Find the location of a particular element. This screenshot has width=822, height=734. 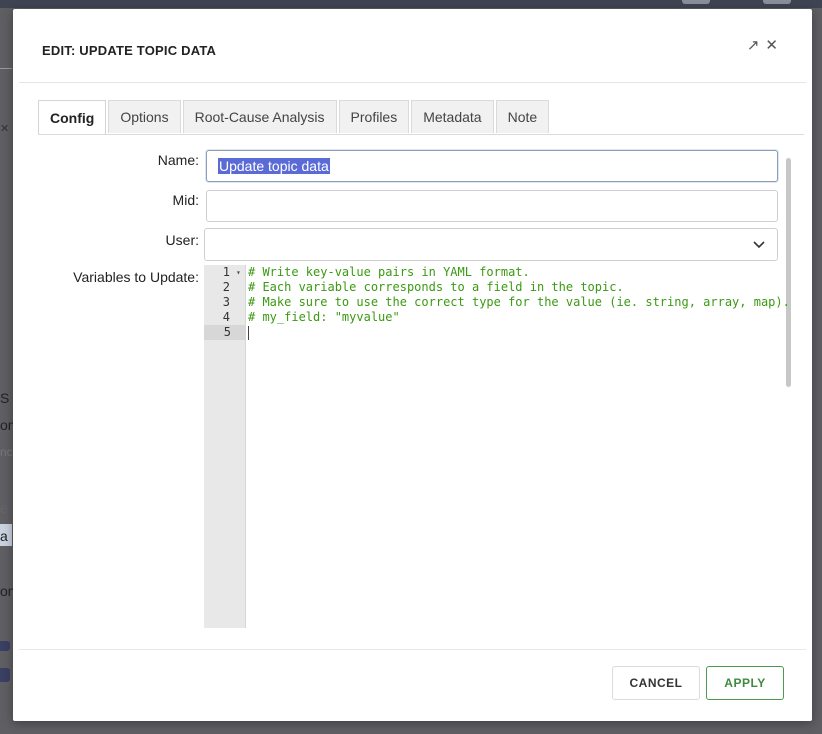

apply-button: APPLY is located at coordinates (745, 683).